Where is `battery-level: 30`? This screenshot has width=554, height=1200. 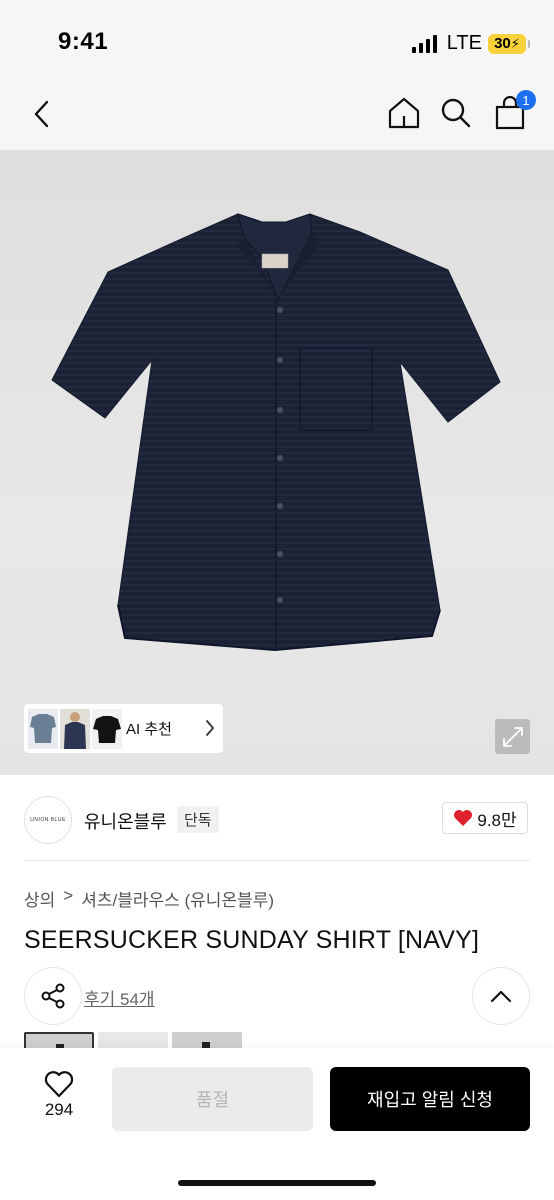
battery-level: 30 is located at coordinates (502, 43).